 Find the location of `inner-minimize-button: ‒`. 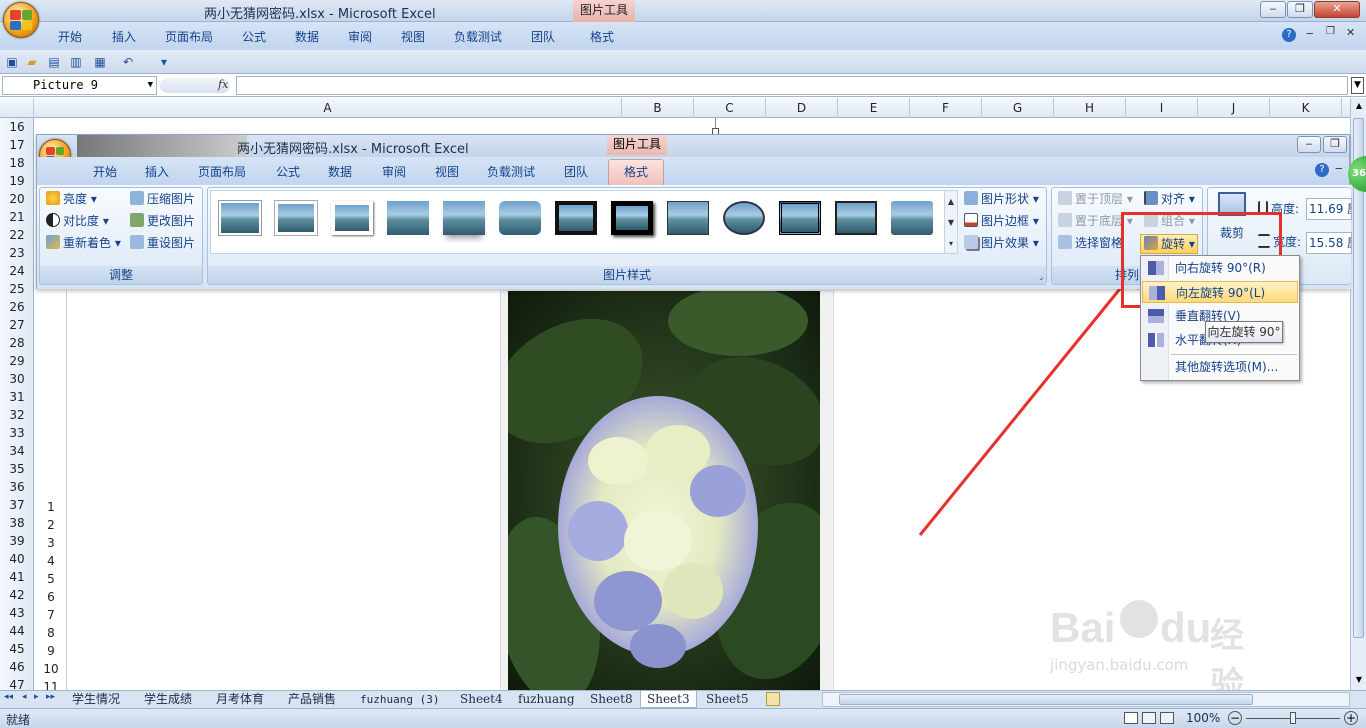

inner-minimize-button: ‒ is located at coordinates (1309, 144).